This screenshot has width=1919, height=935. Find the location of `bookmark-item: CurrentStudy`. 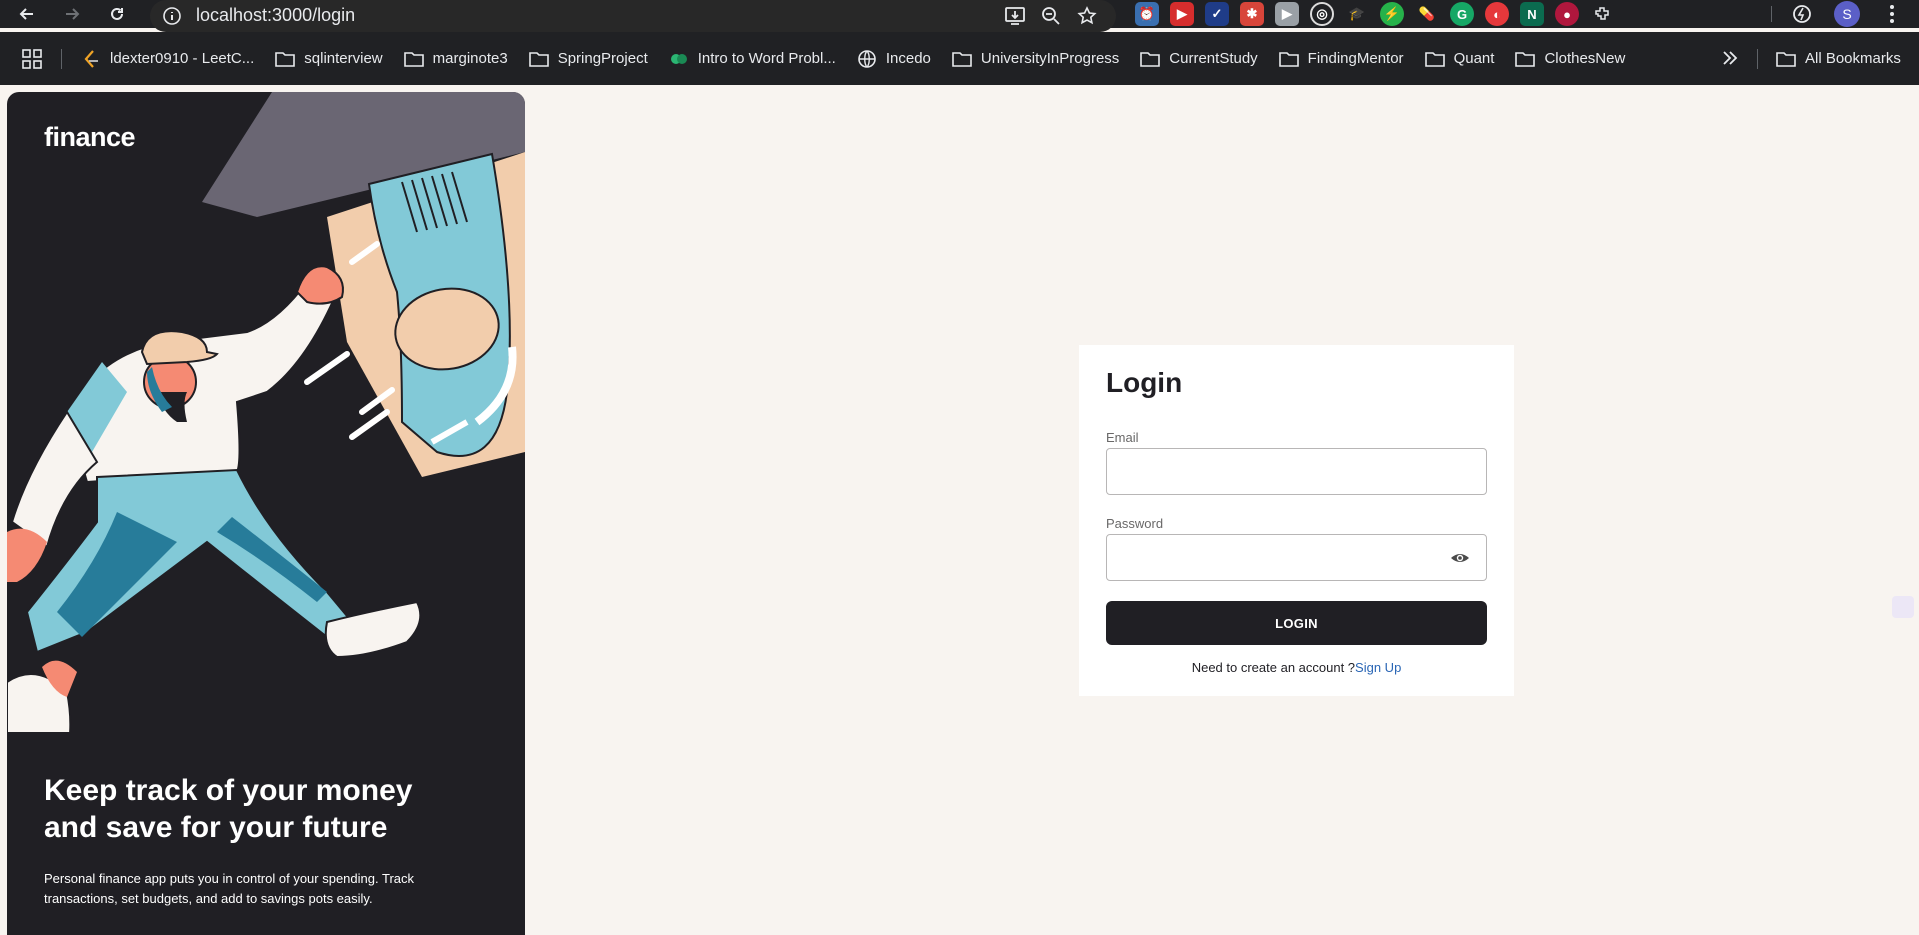

bookmark-item: CurrentStudy is located at coordinates (1198, 59).